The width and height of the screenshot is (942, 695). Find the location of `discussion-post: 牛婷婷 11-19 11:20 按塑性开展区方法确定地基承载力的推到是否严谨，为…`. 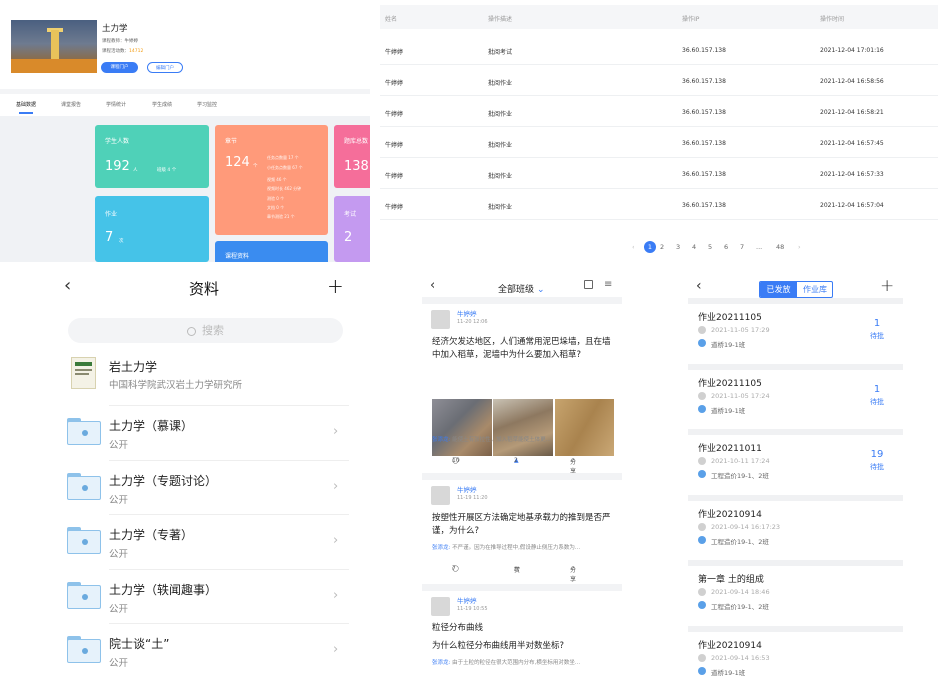

discussion-post: 牛婷婷 11-19 11:20 按塑性开展区方法确定地基承载力的推到是否严谨，为… is located at coordinates (522, 532).